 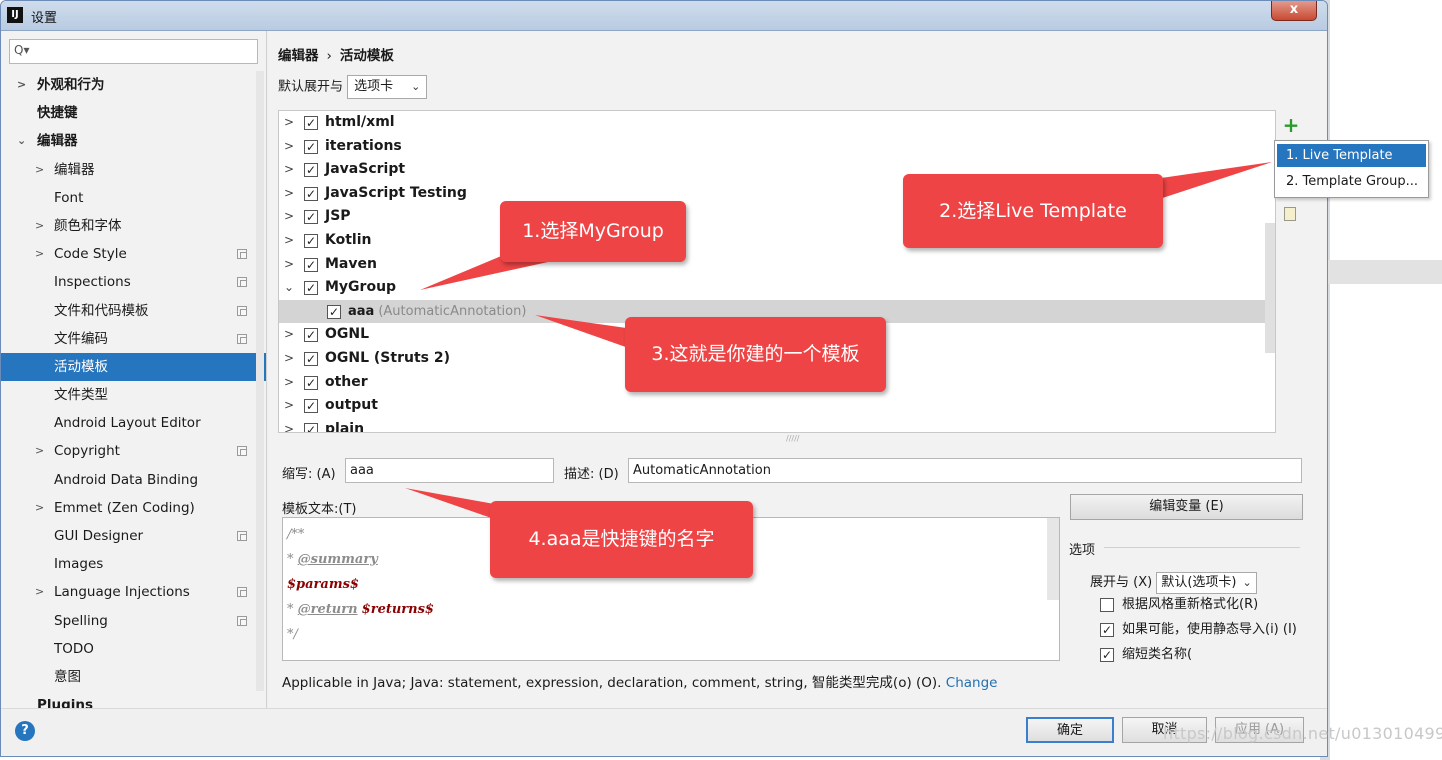 What do you see at coordinates (1033, 211) in the screenshot?
I see `callout-select-live-template: 2.选择Live Template` at bounding box center [1033, 211].